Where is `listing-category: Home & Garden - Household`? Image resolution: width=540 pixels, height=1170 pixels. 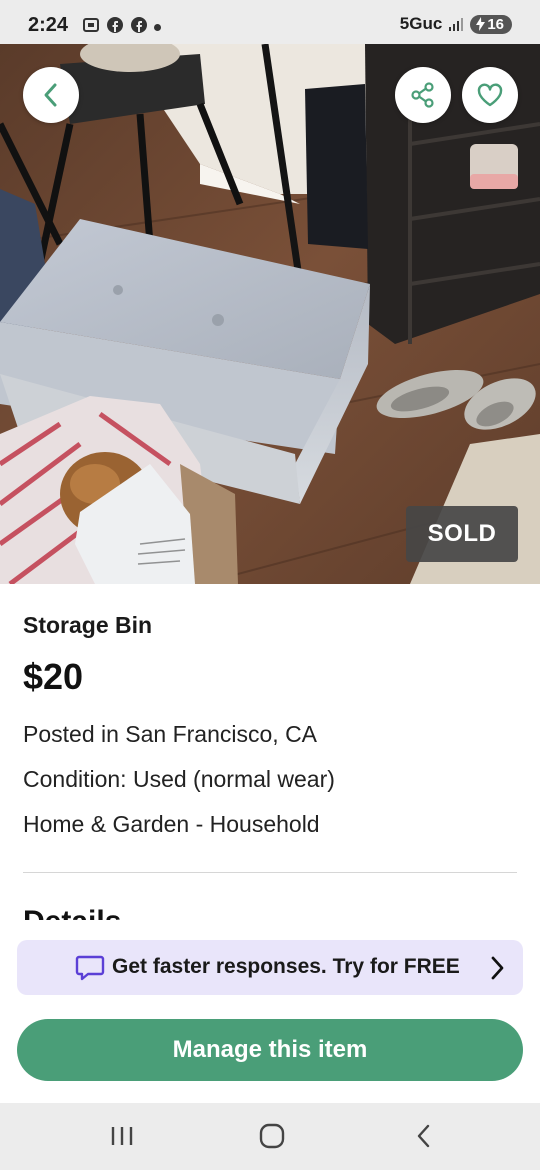 listing-category: Home & Garden - Household is located at coordinates (171, 824).